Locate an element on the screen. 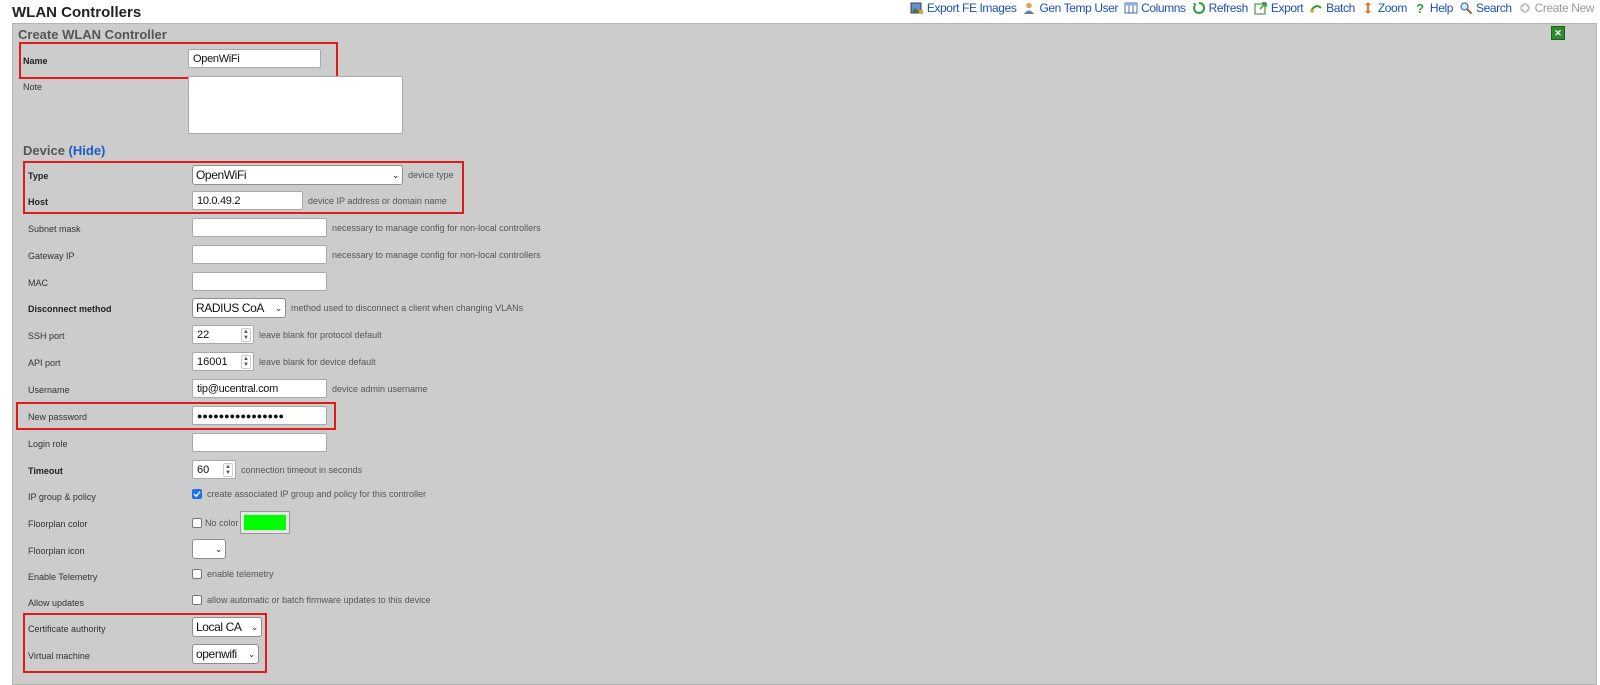 The image size is (1600, 685). no-color-checkbox is located at coordinates (197, 522).